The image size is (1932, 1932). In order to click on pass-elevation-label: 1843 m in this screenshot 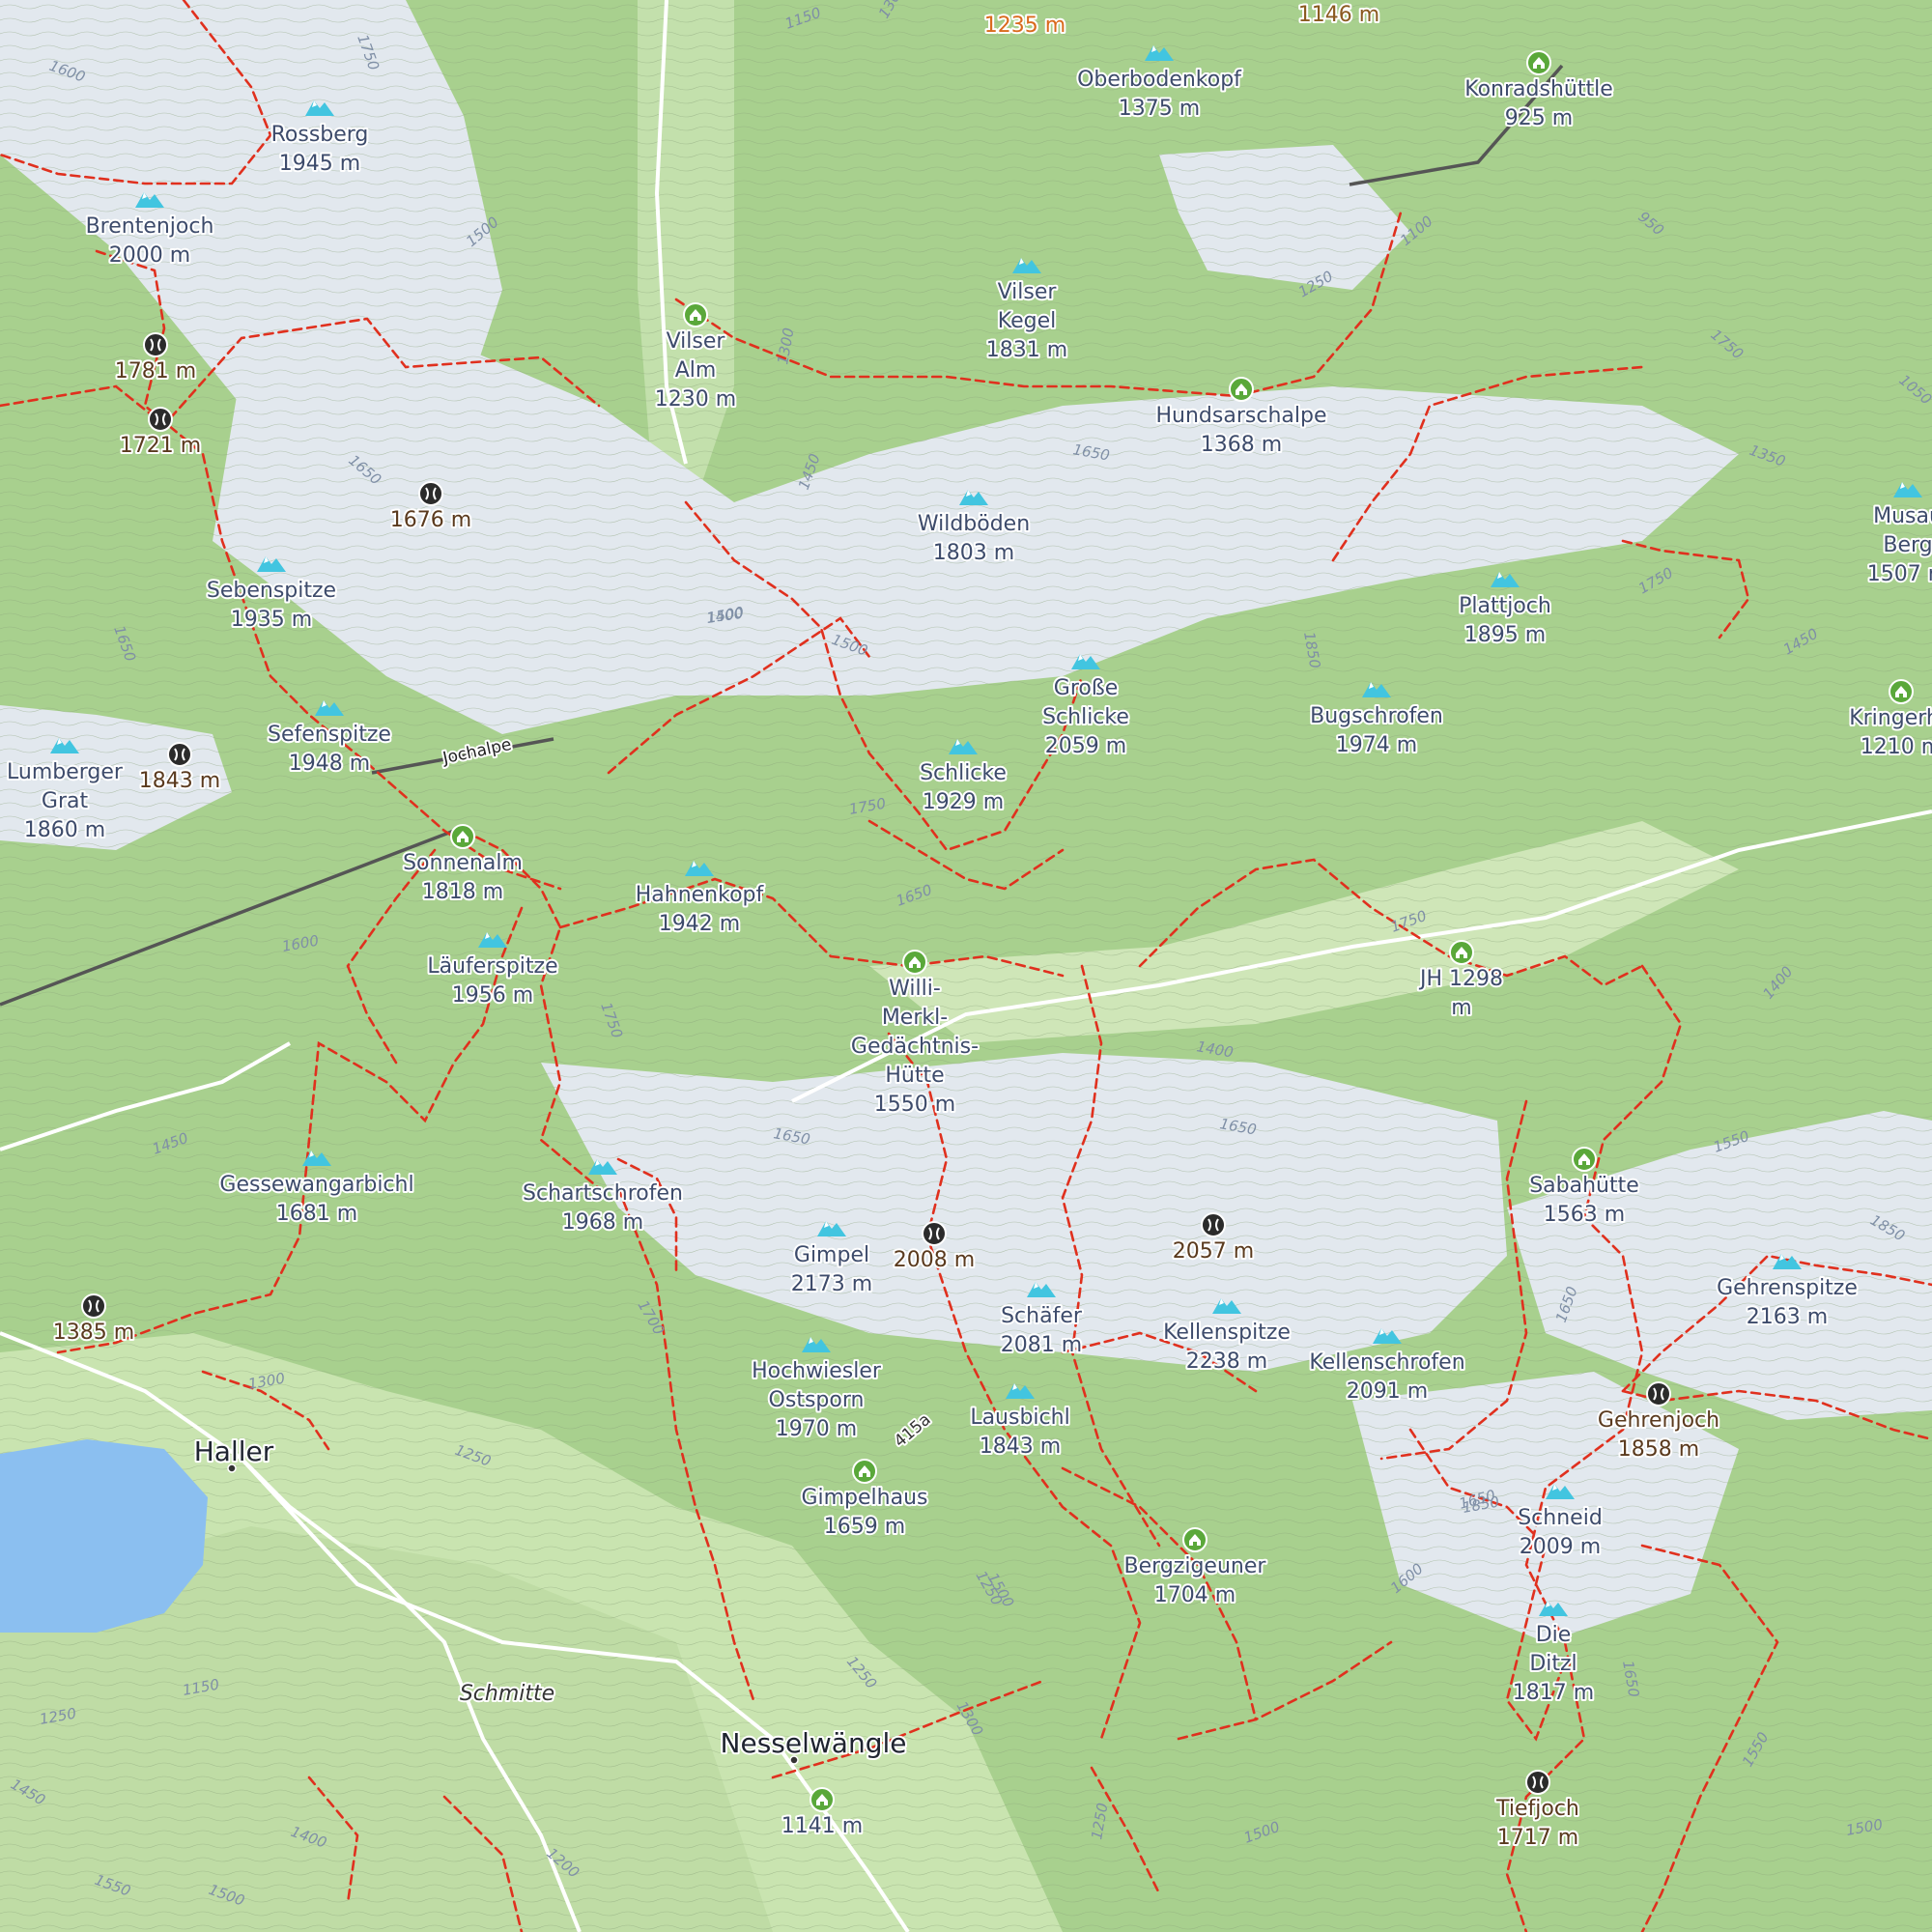, I will do `click(179, 781)`.